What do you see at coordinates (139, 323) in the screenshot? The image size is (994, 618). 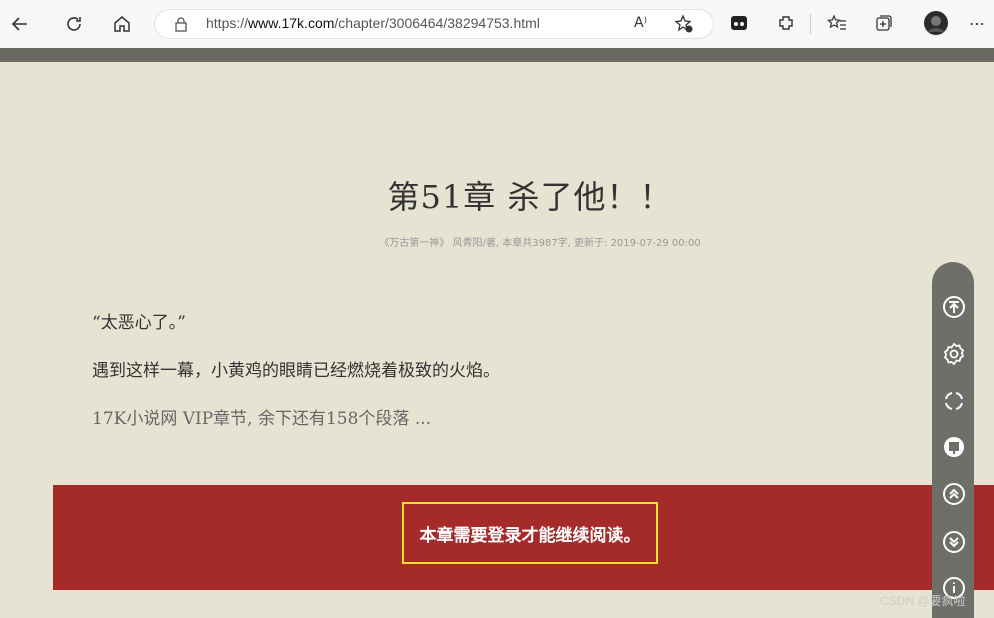 I see `paragraph: “太恶心了。”` at bounding box center [139, 323].